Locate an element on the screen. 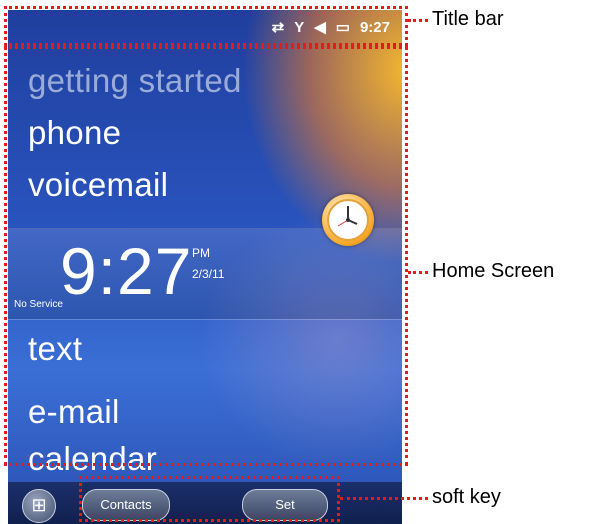 The image size is (595, 524). windows-start-icon: ⊞ is located at coordinates (39, 506).